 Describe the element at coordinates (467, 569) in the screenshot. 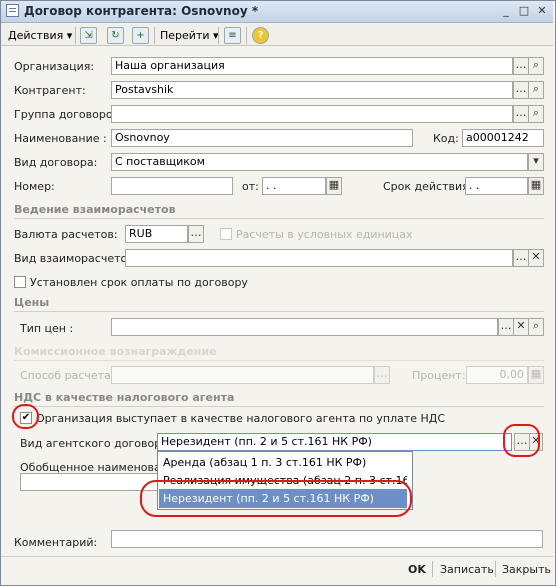

I see `save-button: Записать` at that location.